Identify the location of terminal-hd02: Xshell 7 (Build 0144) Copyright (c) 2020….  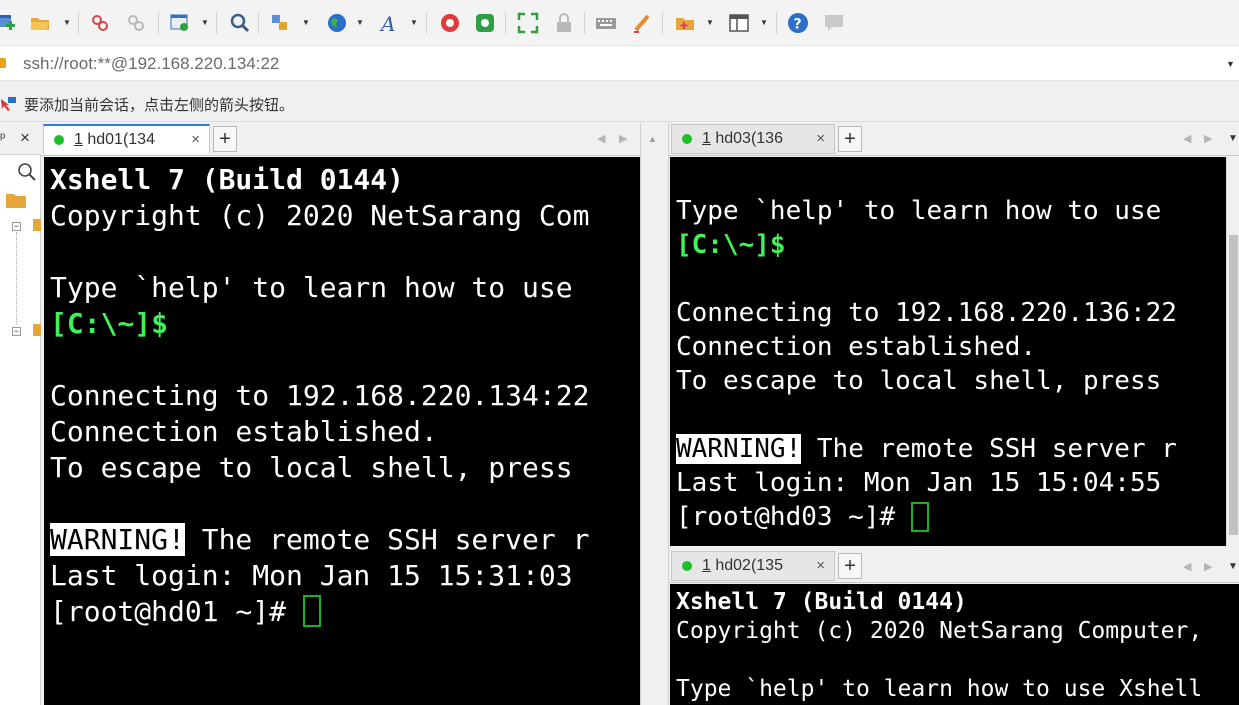
(954, 644).